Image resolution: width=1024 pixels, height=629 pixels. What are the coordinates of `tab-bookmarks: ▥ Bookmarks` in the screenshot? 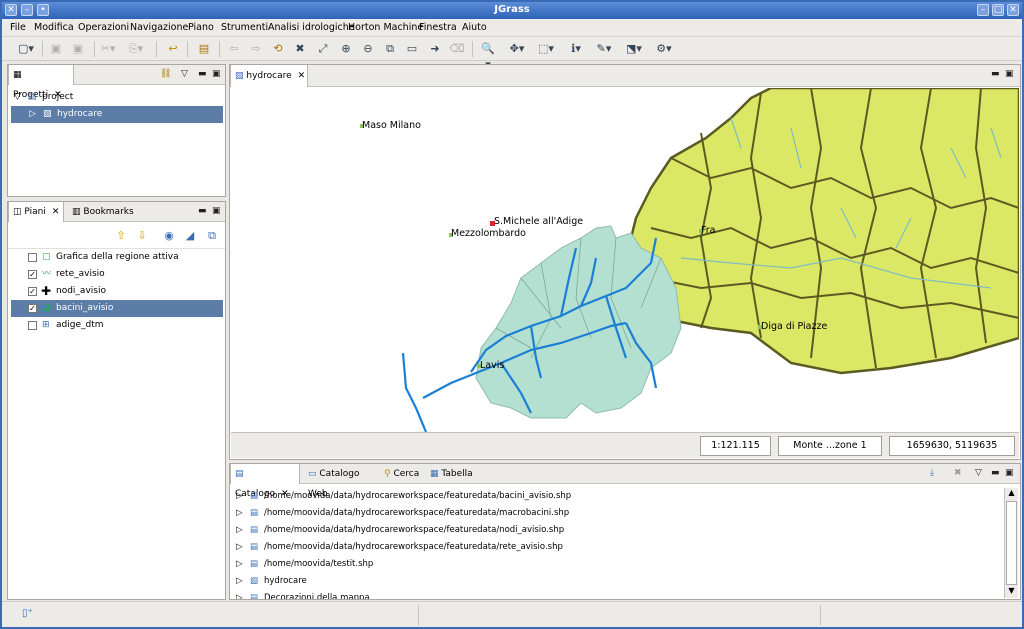 It's located at (103, 212).